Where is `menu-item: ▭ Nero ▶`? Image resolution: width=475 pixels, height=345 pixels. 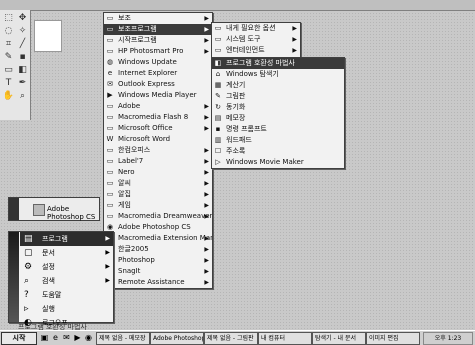
menu-item: ▭ Nero ▶ is located at coordinates (158, 172).